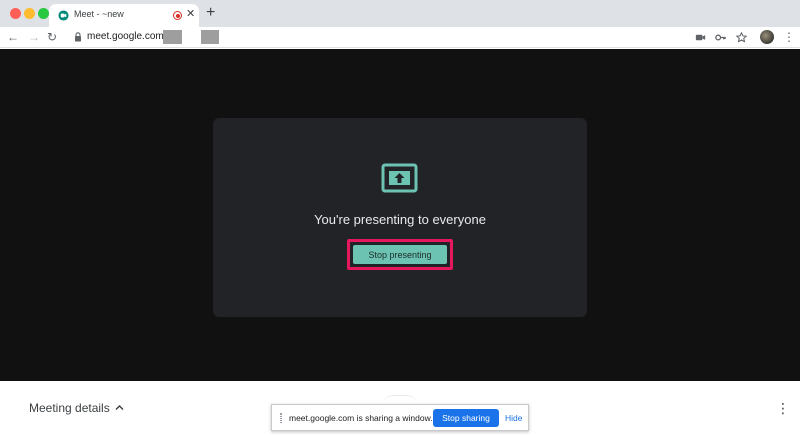 Image resolution: width=800 pixels, height=436 pixels. I want to click on meet-icon, so click(63, 15).